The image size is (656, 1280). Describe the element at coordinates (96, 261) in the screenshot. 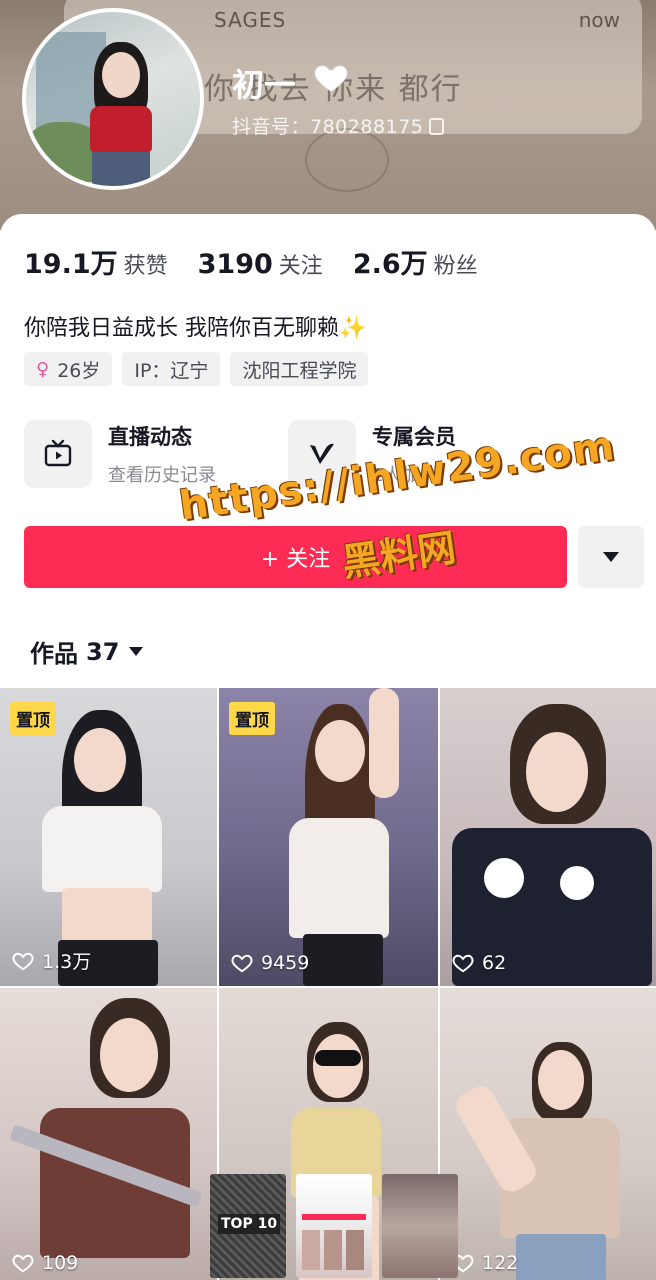

I see `stat-likes: 19.1万 获赞` at that location.